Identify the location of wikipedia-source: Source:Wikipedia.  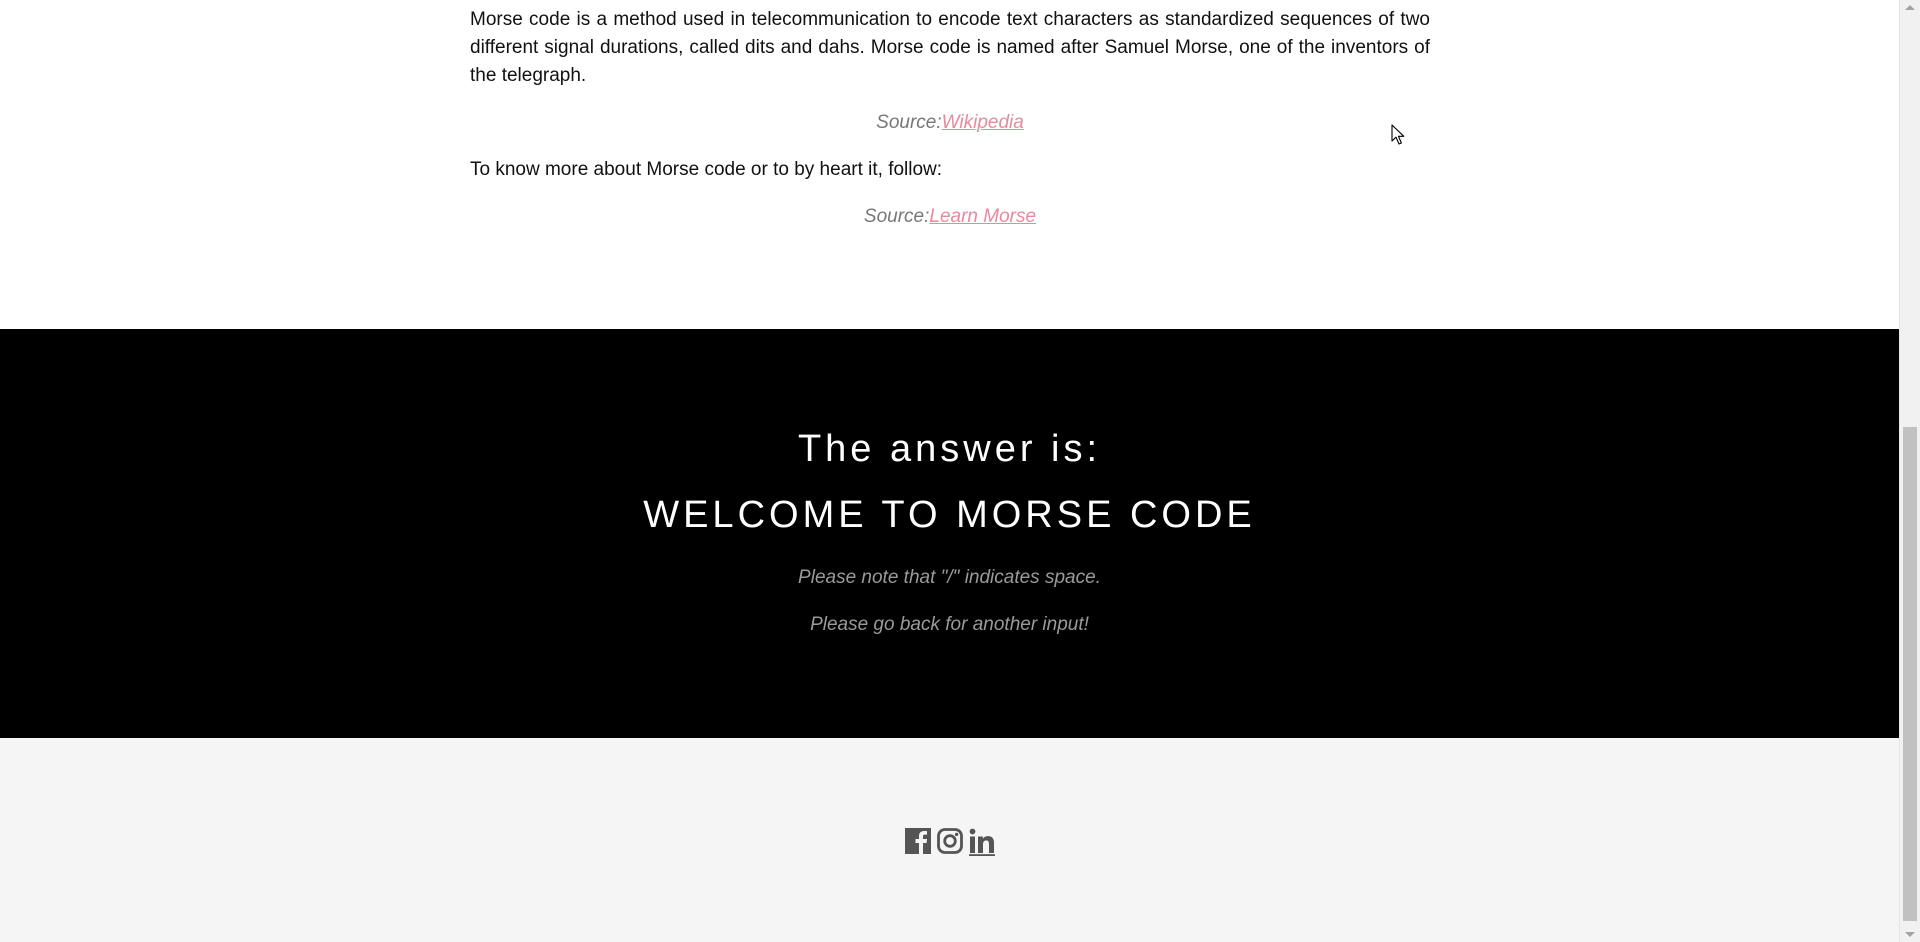
(950, 123).